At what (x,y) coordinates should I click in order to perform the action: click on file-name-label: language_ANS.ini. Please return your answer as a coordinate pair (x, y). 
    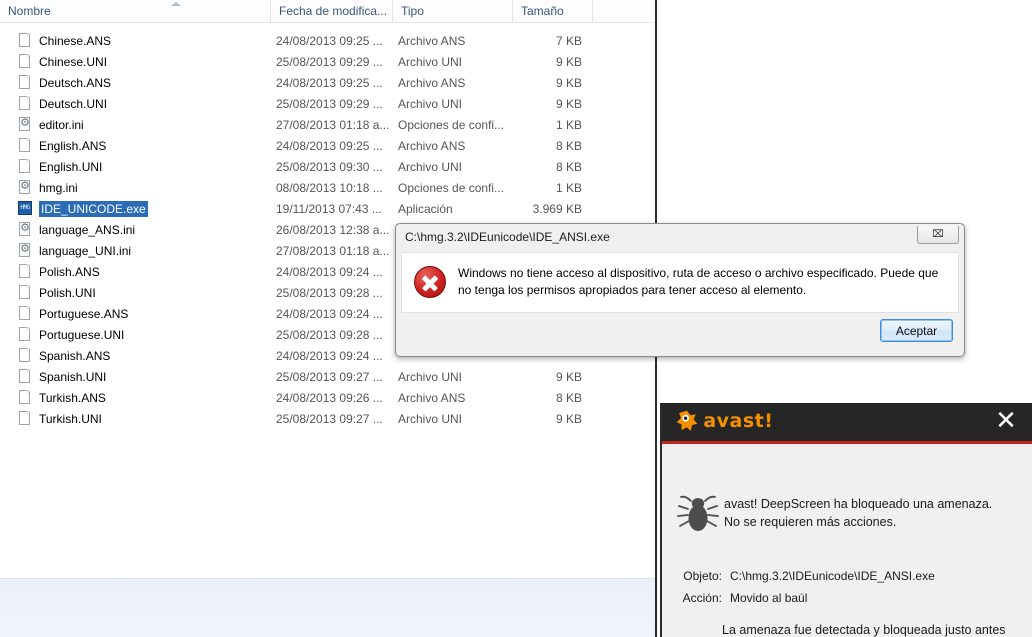
    Looking at the image, I should click on (87, 230).